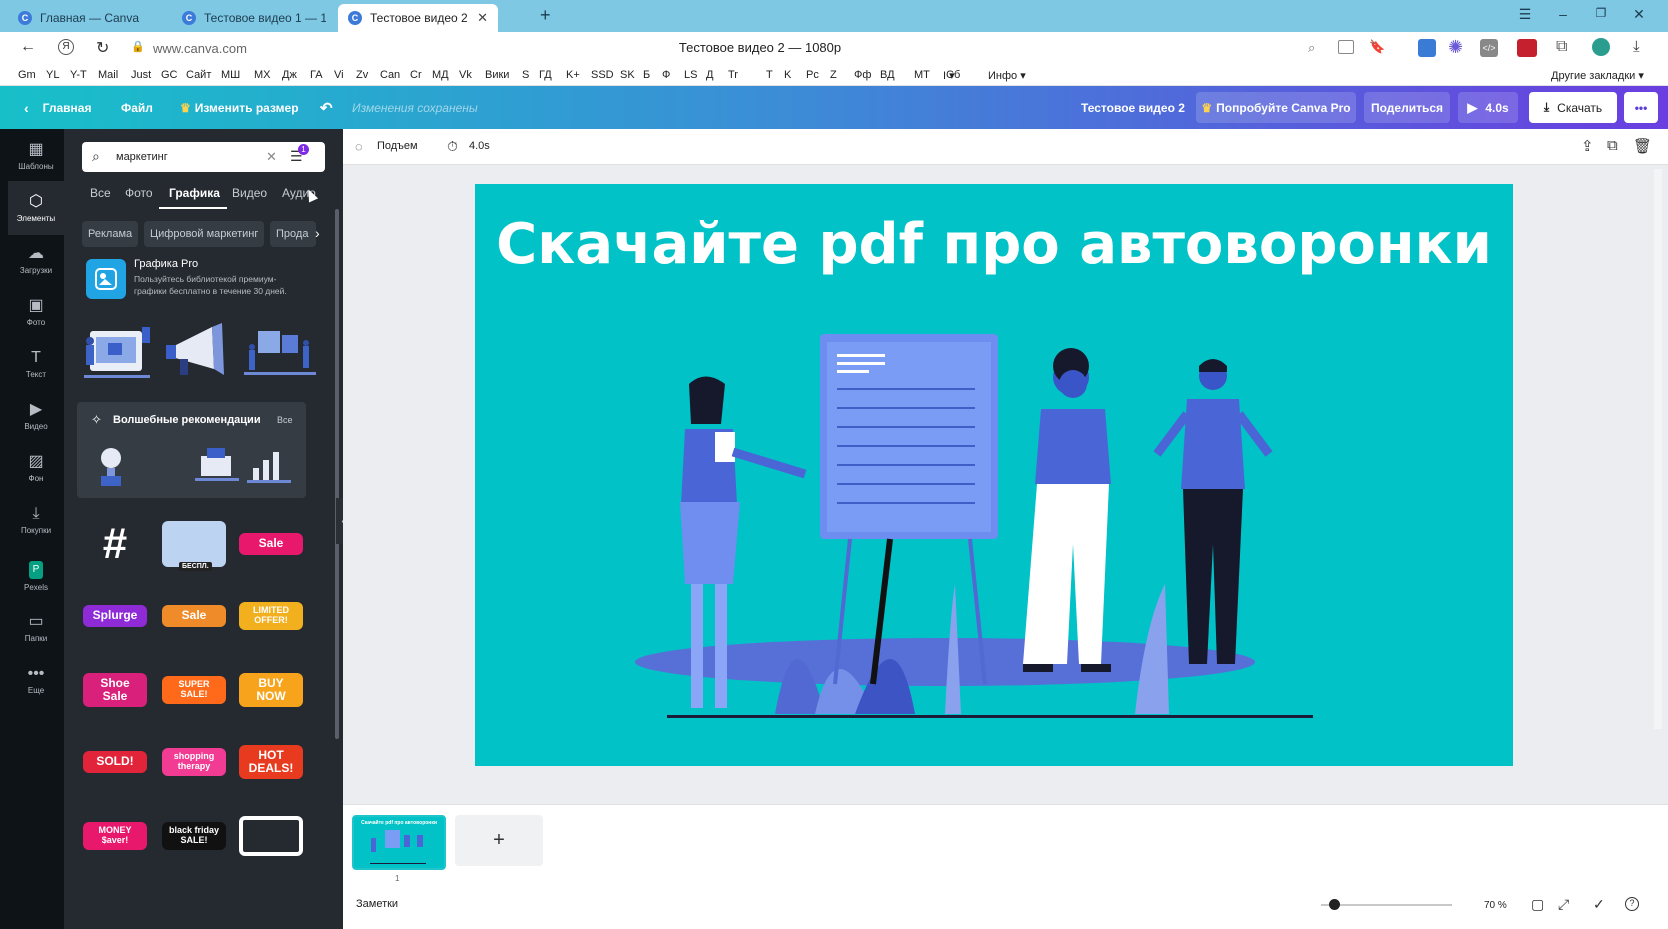 The image size is (1668, 929). I want to click on animation-button: Подъем, so click(397, 146).